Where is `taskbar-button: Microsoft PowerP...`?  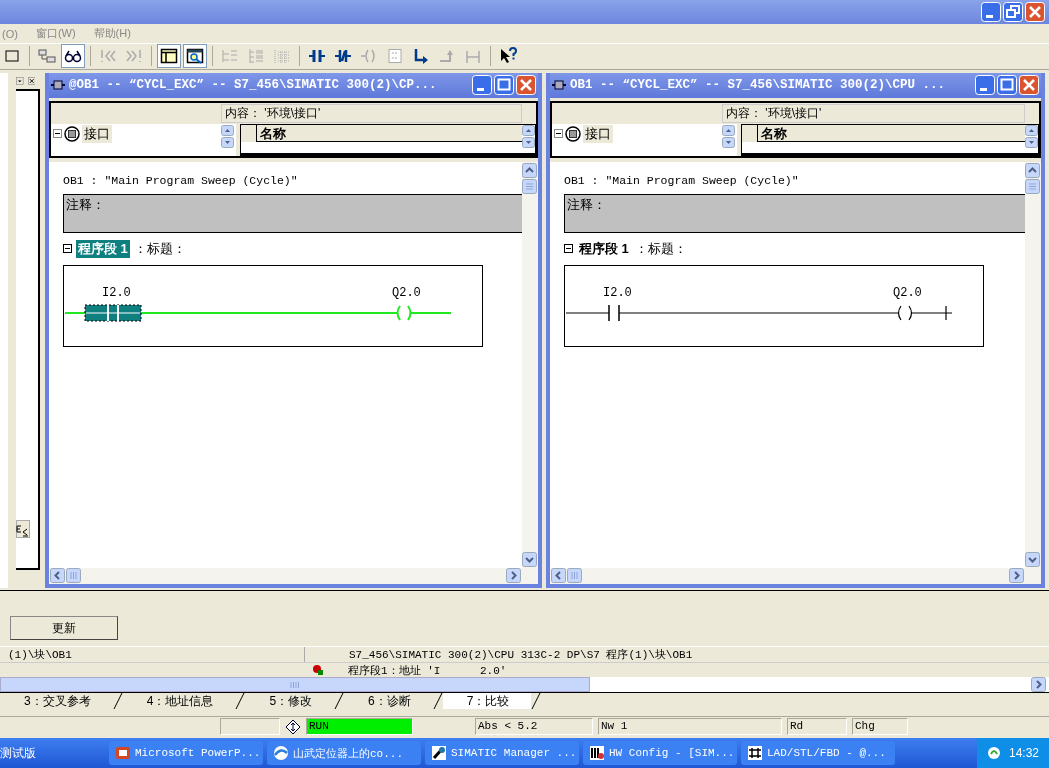 taskbar-button: Microsoft PowerP... is located at coordinates (186, 753).